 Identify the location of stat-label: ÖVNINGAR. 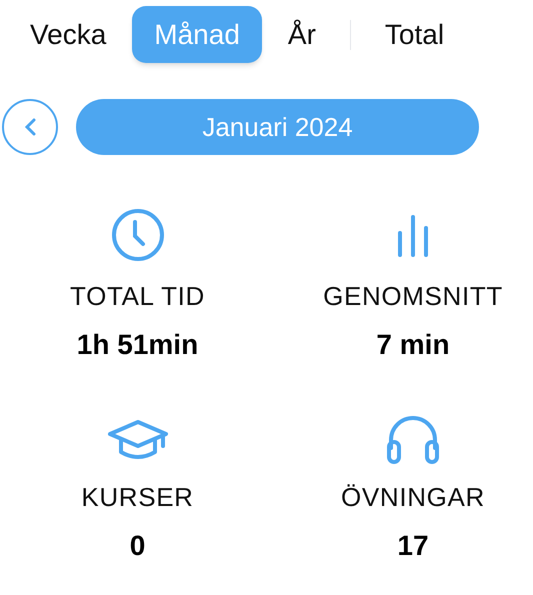
(413, 497).